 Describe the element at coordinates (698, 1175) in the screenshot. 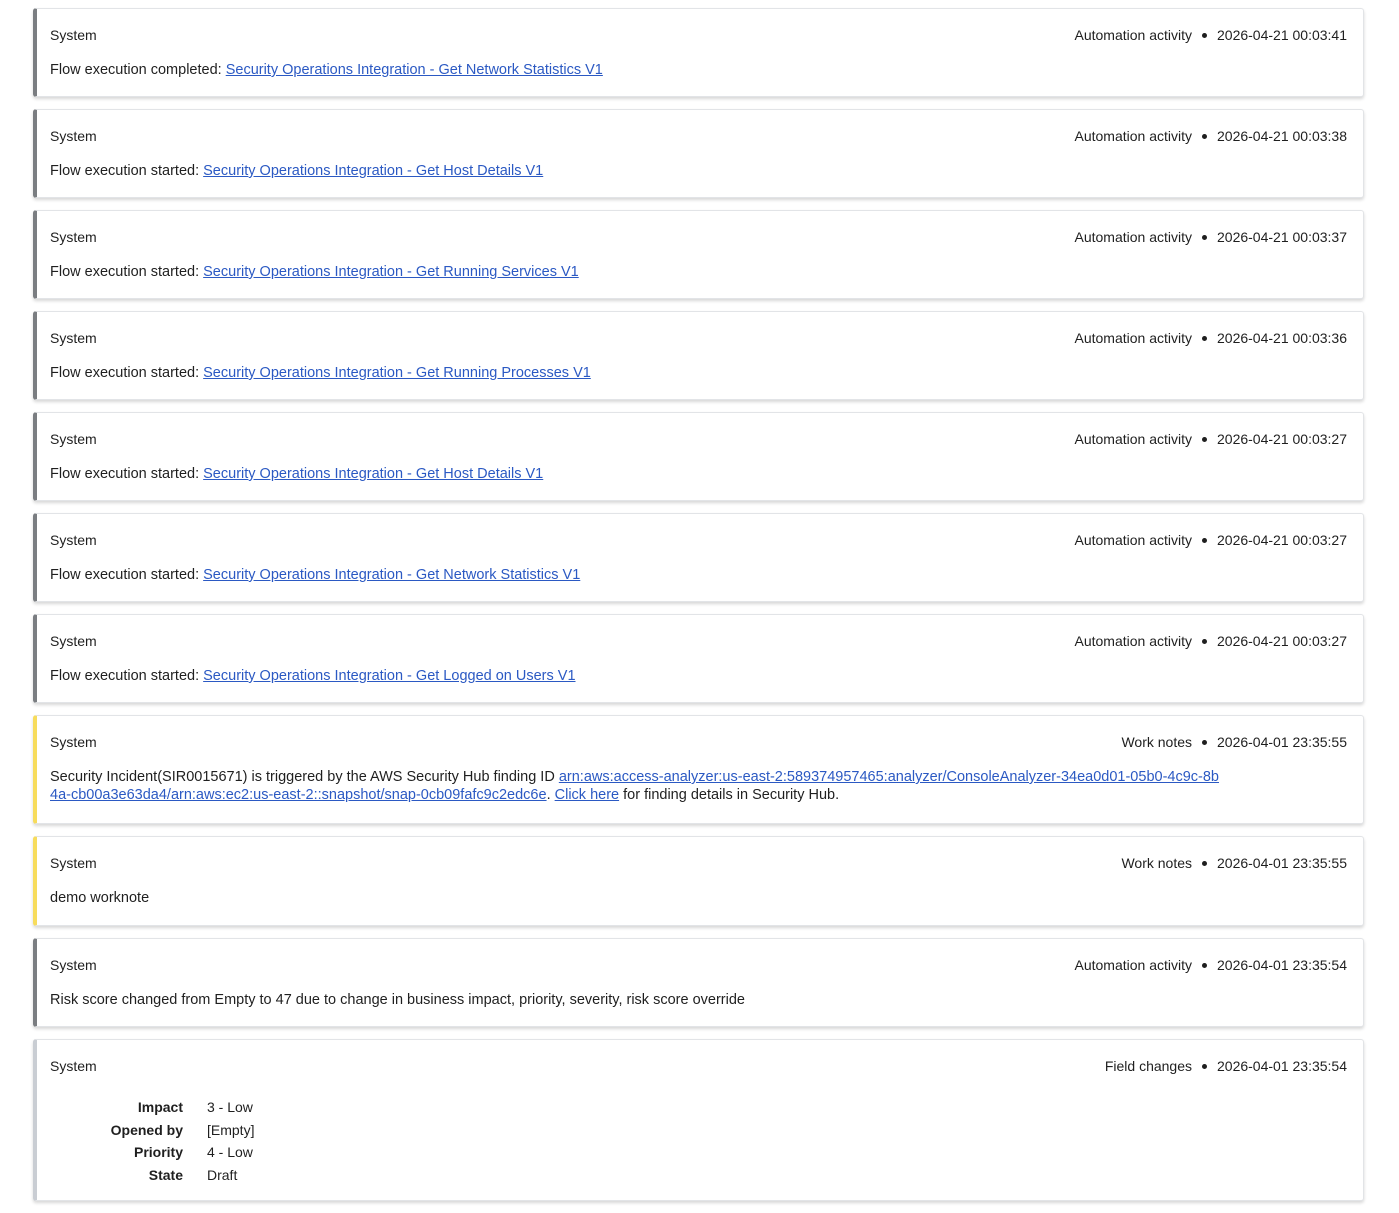

I see `field-change-row: State Draft` at that location.